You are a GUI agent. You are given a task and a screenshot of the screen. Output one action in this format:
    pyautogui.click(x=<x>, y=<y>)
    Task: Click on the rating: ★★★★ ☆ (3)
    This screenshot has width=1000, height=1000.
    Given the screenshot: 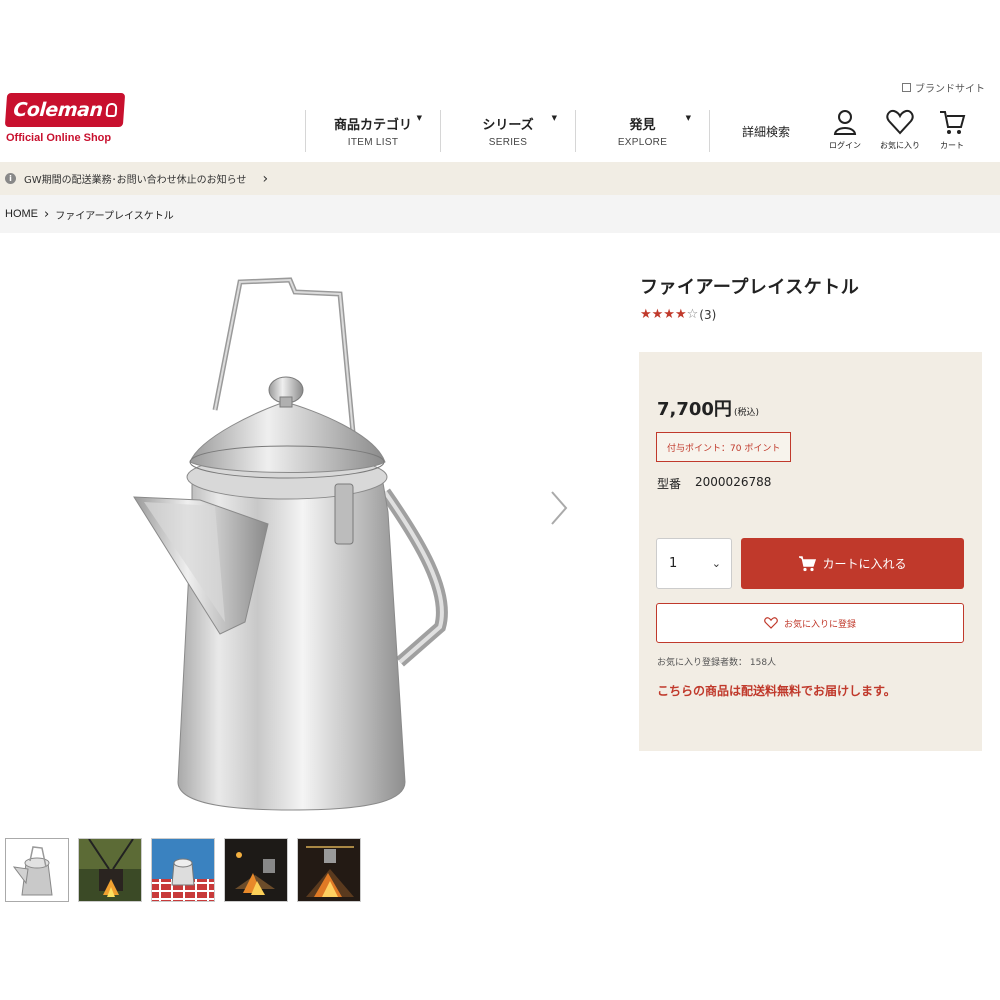 What is the action you would take?
    pyautogui.click(x=678, y=314)
    